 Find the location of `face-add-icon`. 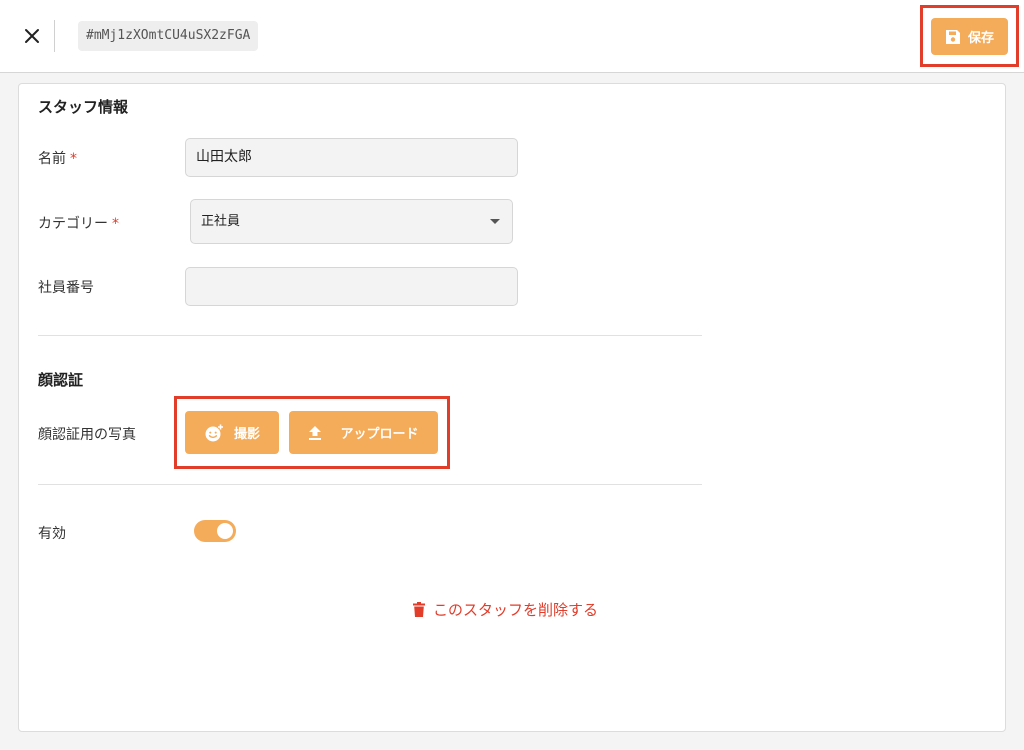

face-add-icon is located at coordinates (214, 432).